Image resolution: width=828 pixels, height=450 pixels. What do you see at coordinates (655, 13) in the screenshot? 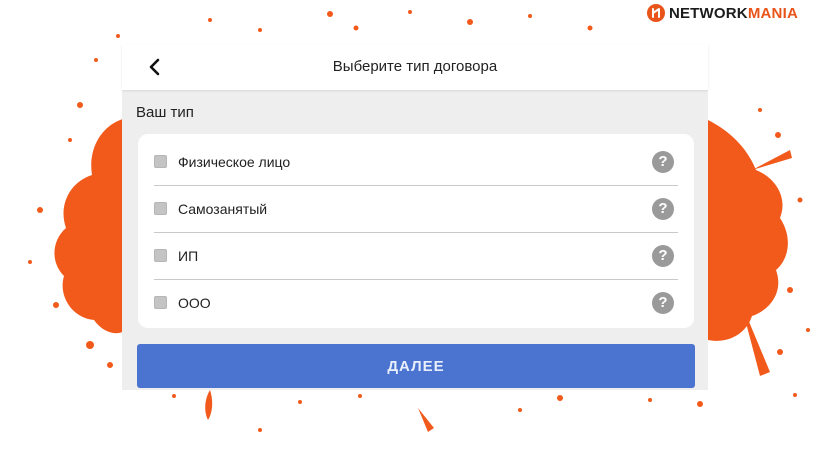
I see `brand-logo-icon` at bounding box center [655, 13].